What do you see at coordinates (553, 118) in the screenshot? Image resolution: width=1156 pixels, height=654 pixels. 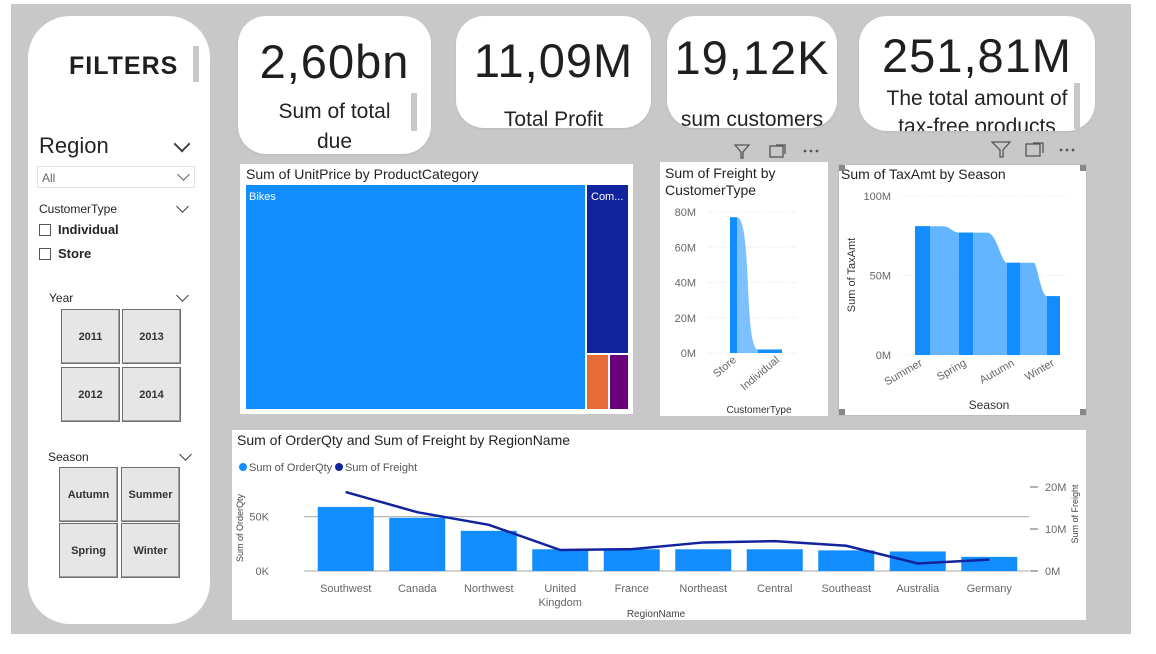 I see `kpi-label: Total Profit` at bounding box center [553, 118].